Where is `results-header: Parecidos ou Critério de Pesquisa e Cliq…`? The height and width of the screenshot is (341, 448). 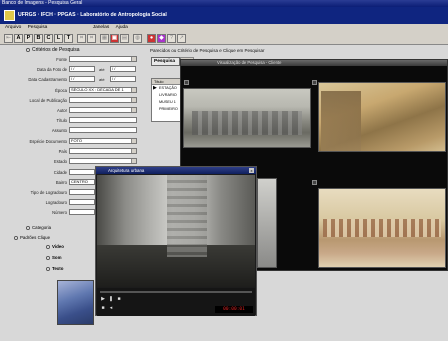 results-header: Parecidos ou Critério de Pesquisa e Cliq… is located at coordinates (207, 50).